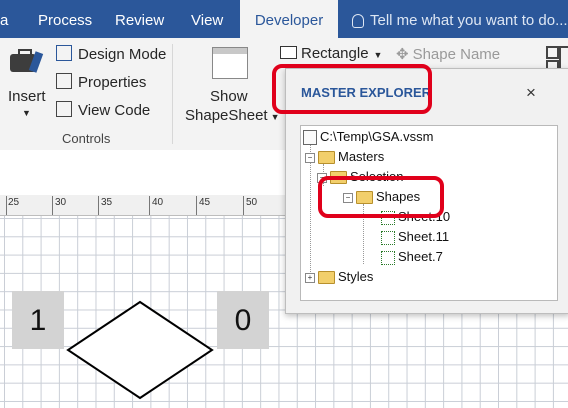 The image size is (568, 408). Describe the element at coordinates (229, 96) in the screenshot. I see `show-label: Show` at that location.